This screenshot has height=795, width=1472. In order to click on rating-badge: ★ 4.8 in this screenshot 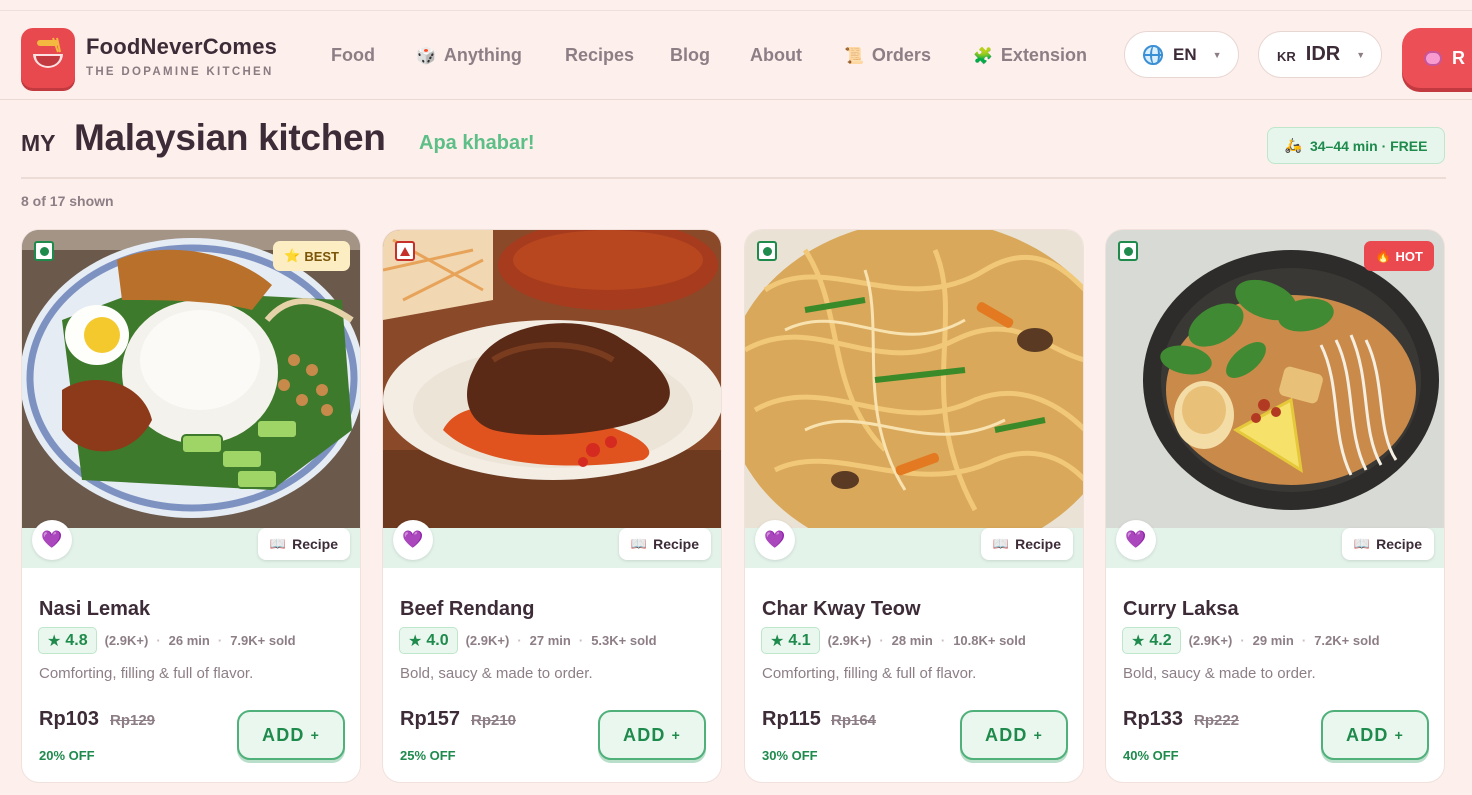, I will do `click(67, 640)`.